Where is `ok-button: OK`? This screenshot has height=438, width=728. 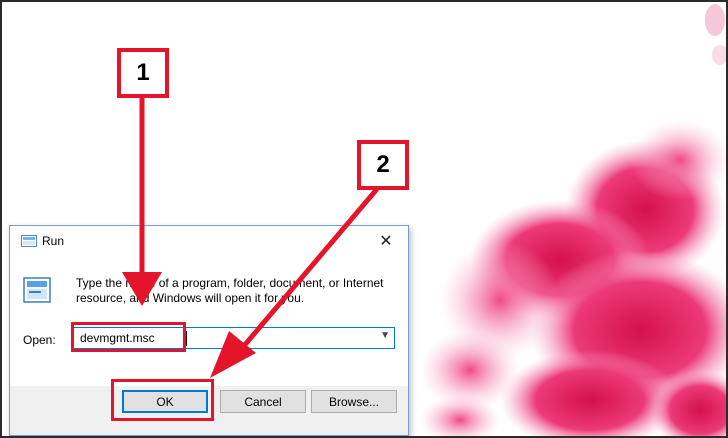 ok-button: OK is located at coordinates (165, 401).